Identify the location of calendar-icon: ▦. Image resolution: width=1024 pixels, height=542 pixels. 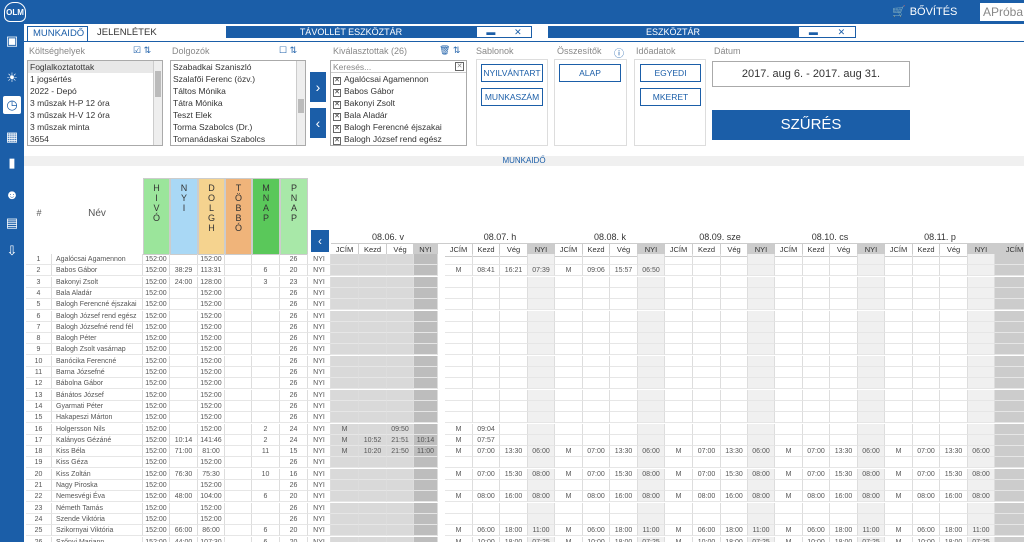
(12, 137).